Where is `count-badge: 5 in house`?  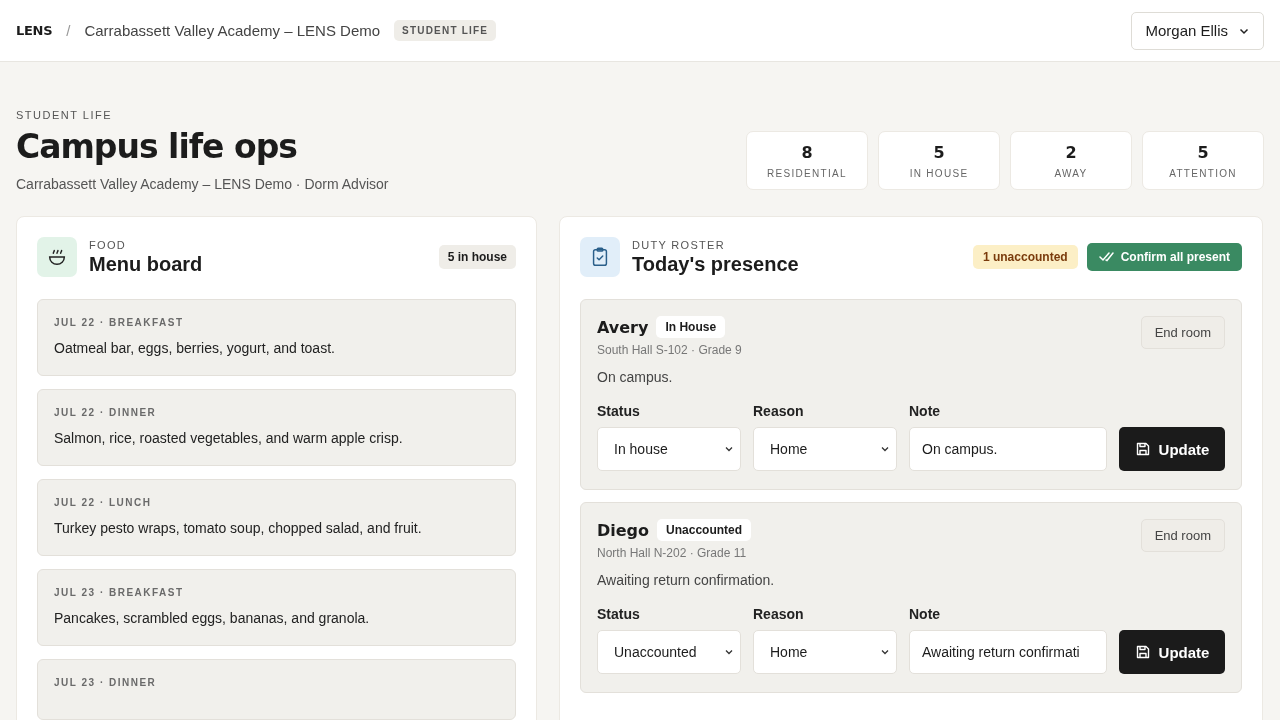
count-badge: 5 in house is located at coordinates (477, 257).